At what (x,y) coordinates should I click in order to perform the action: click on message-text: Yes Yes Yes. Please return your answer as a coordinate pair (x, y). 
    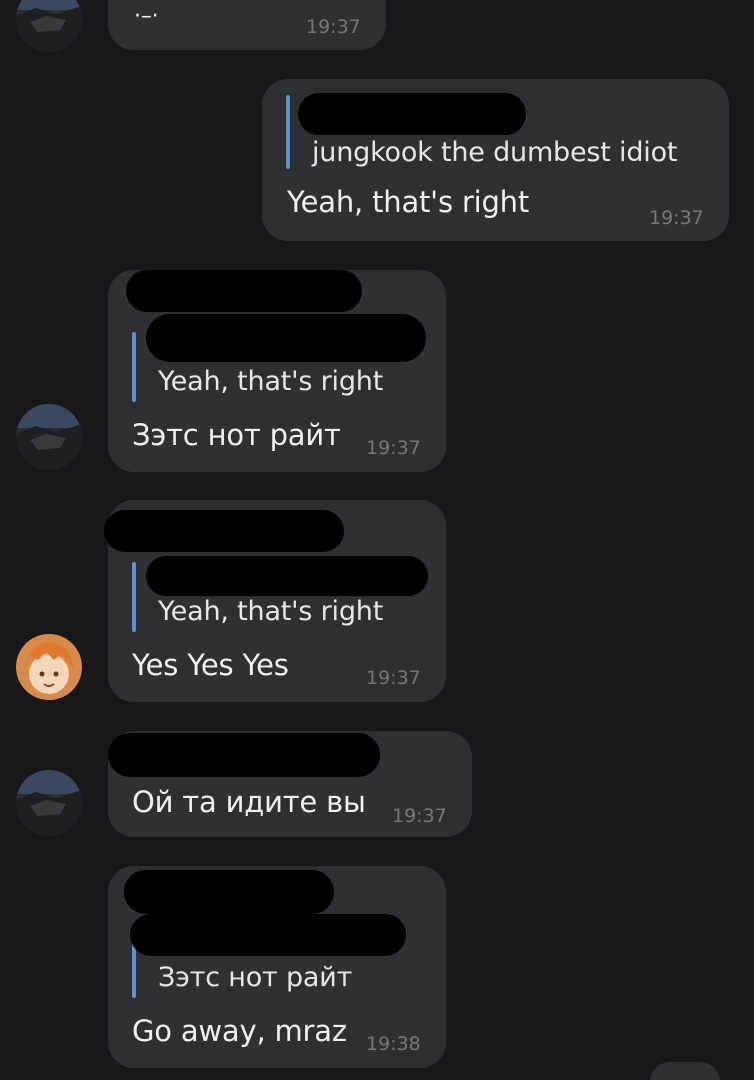
    Looking at the image, I should click on (210, 665).